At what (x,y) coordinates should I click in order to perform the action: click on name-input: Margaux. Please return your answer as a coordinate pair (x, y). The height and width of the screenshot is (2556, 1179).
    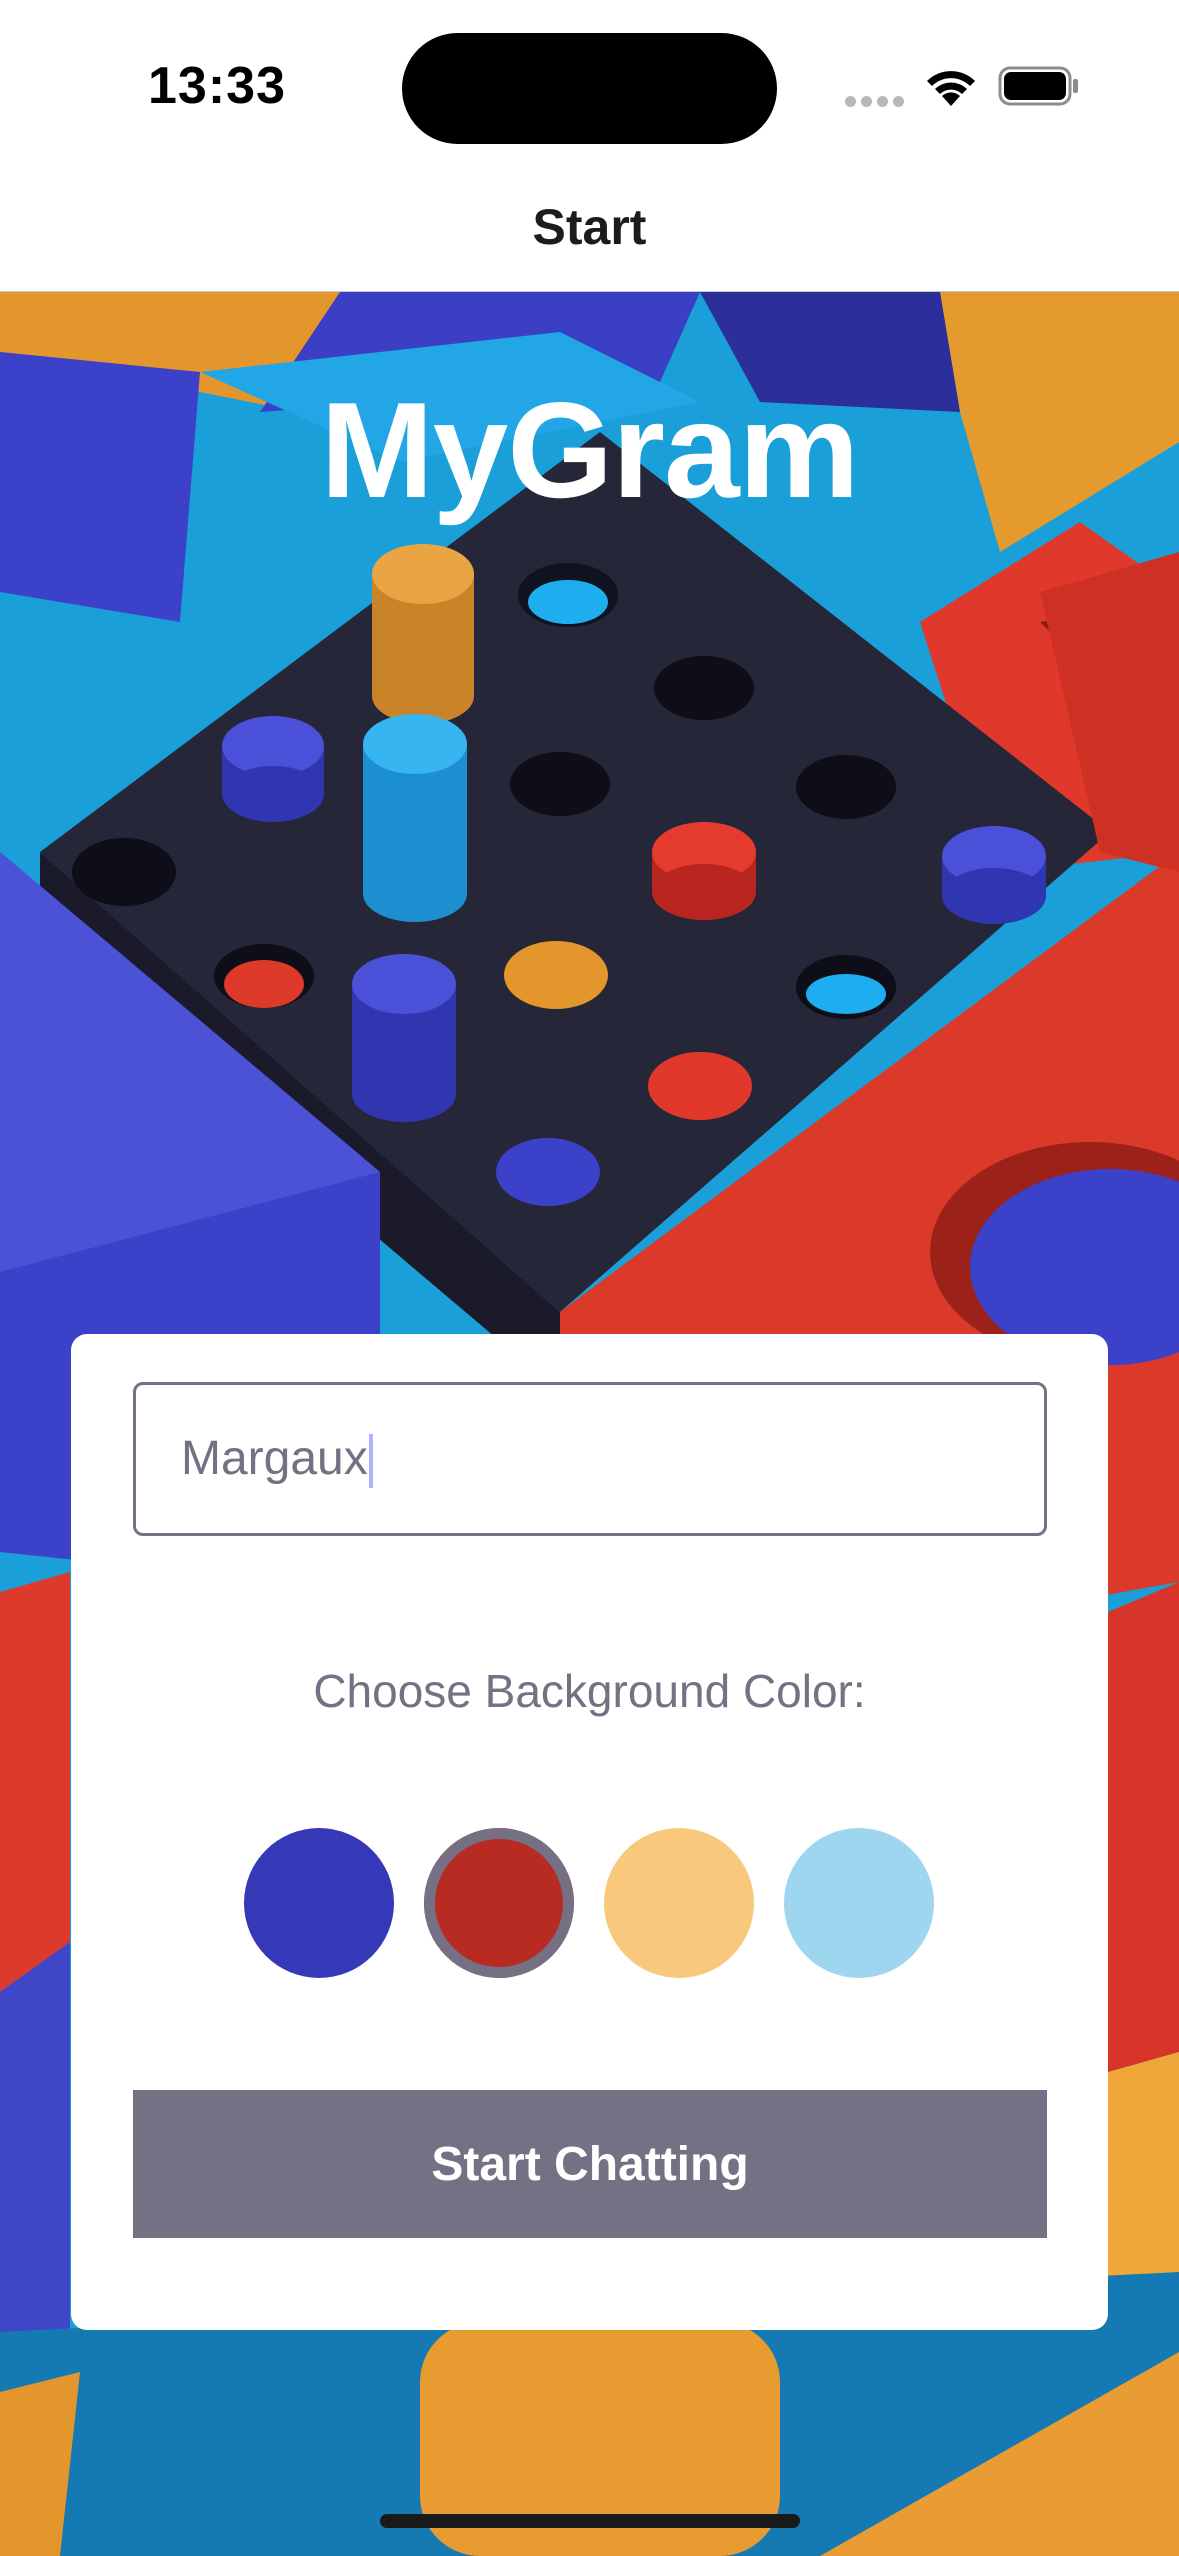
    Looking at the image, I should click on (590, 1459).